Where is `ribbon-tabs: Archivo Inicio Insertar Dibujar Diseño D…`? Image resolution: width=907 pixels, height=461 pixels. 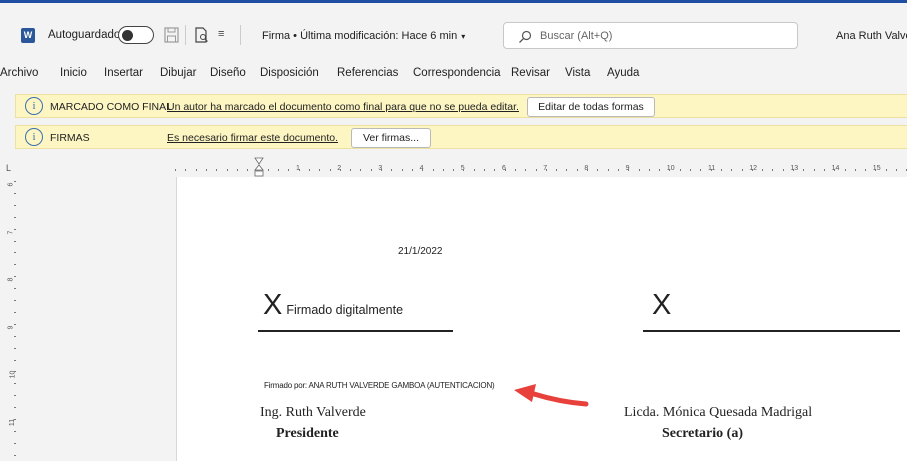 ribbon-tabs: Archivo Inicio Insertar Dibujar Diseño D… is located at coordinates (453, 70).